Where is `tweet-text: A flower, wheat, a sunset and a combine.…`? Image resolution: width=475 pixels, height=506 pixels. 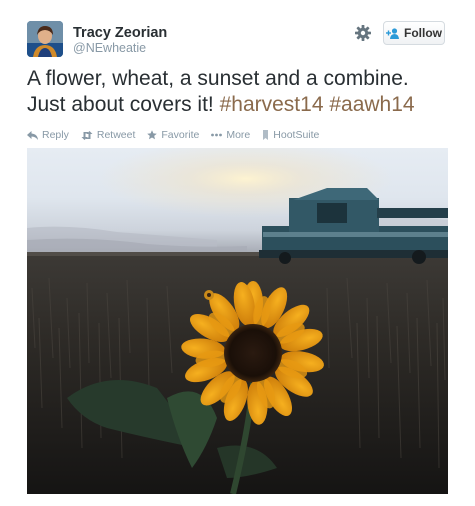
tweet-text: A flower, wheat, a sunset and a combine.… is located at coordinates (242, 92).